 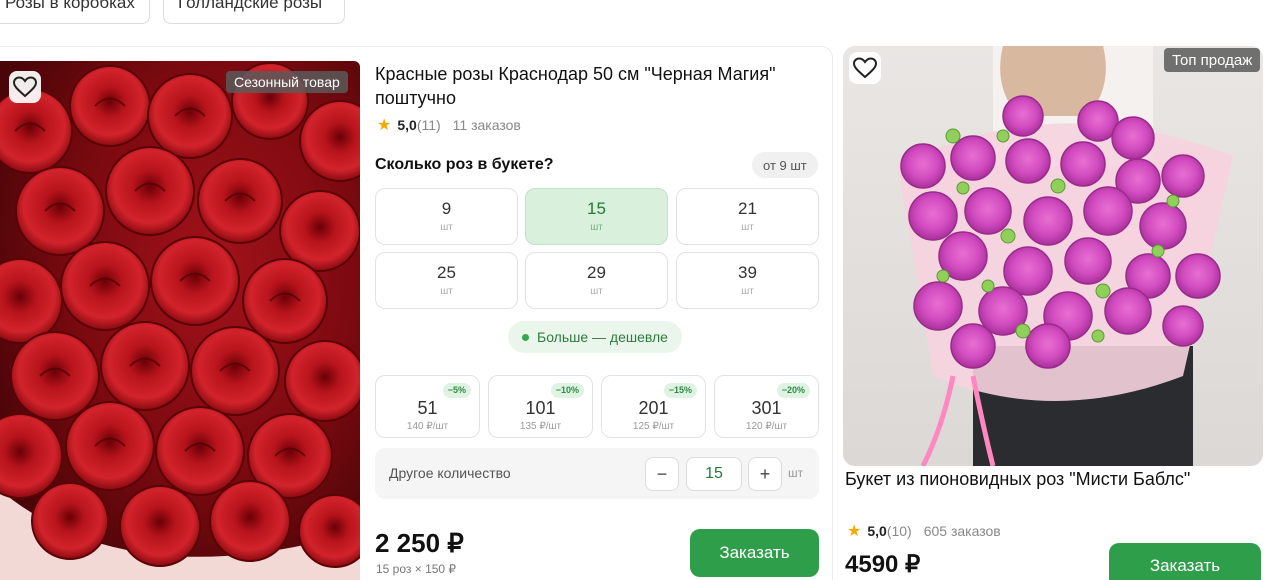 What do you see at coordinates (653, 426) in the screenshot?
I see `bulk-unit-price: 125 ₽/шт` at bounding box center [653, 426].